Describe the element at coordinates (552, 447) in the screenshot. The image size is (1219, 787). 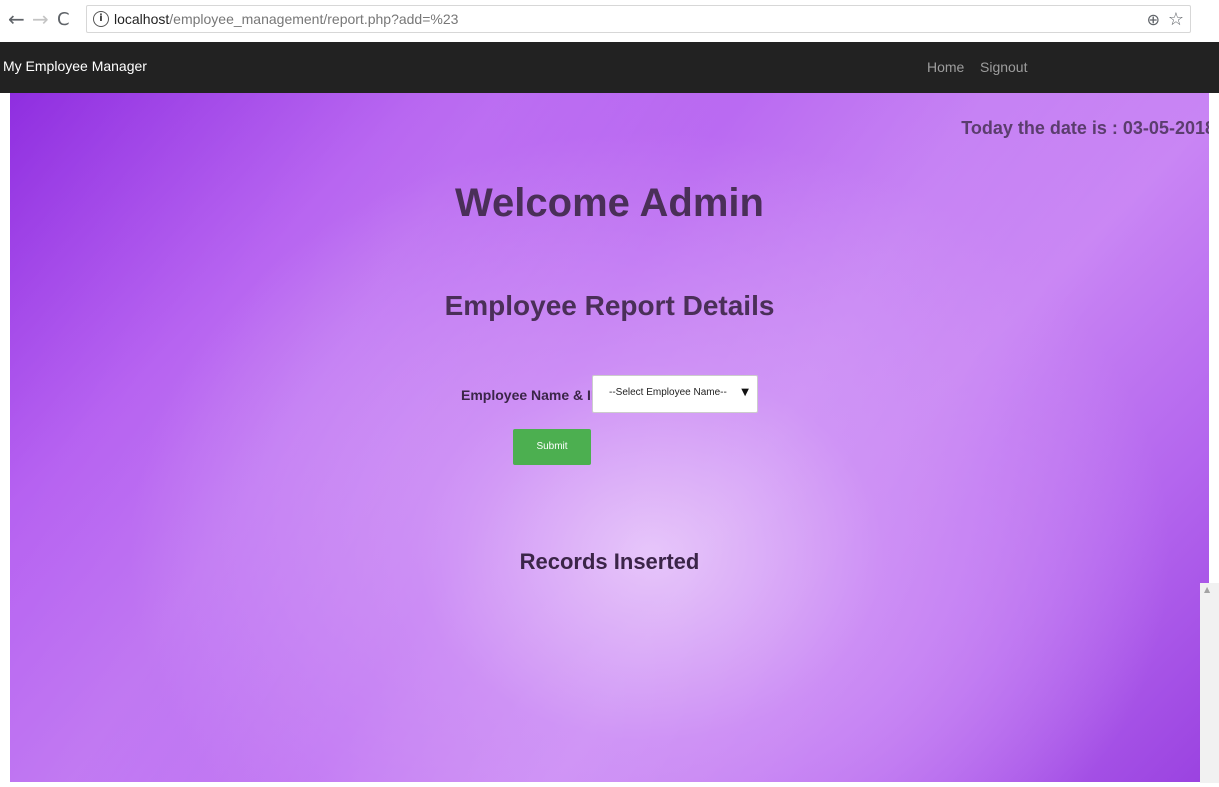
I see `submit-button: Submit` at that location.